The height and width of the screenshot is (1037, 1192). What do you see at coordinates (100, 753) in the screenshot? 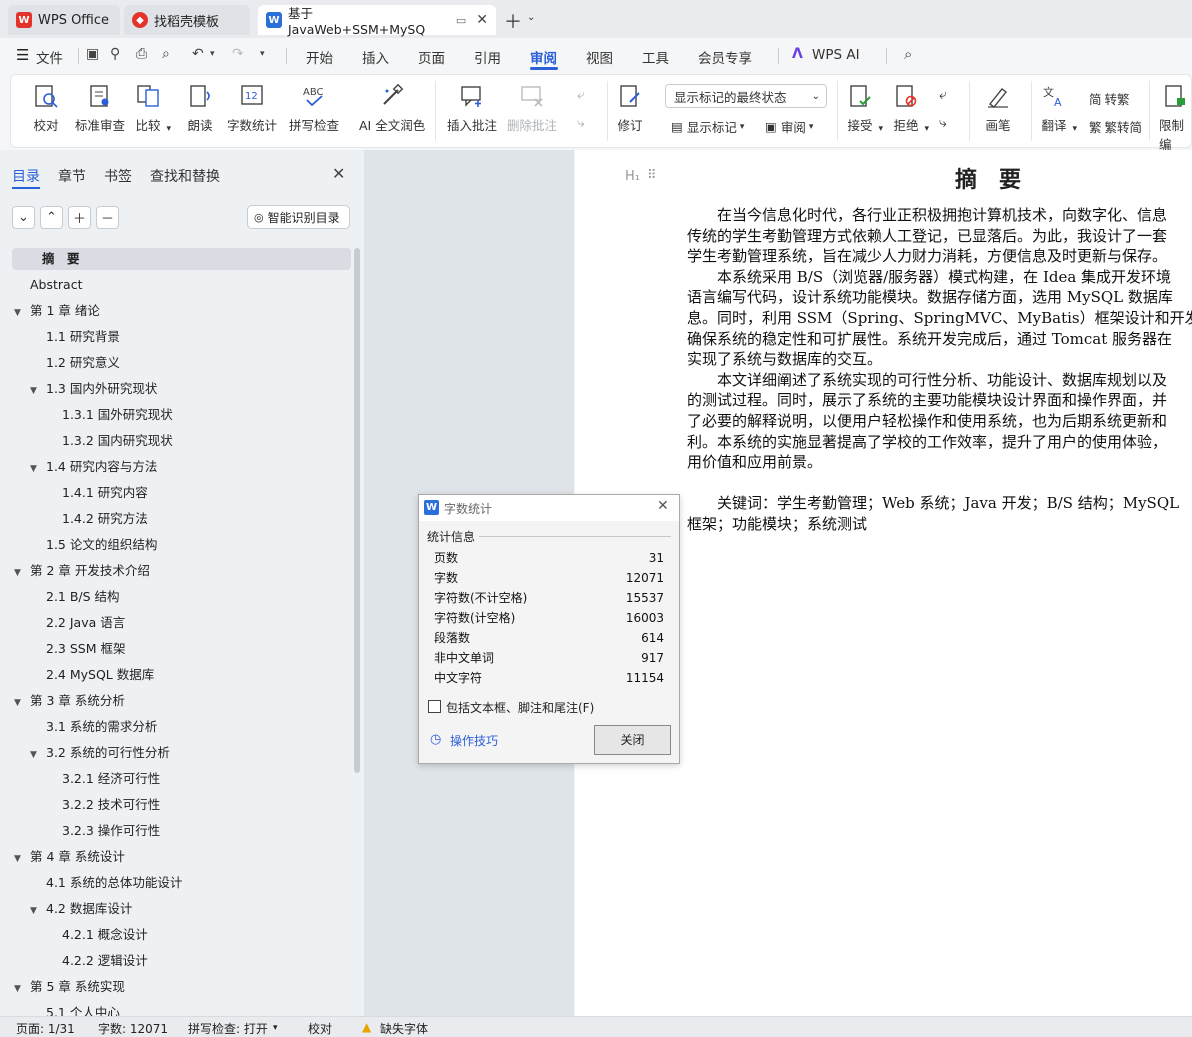
I see `toc-item: ▼ 3.2 系统的可行性分析` at bounding box center [100, 753].